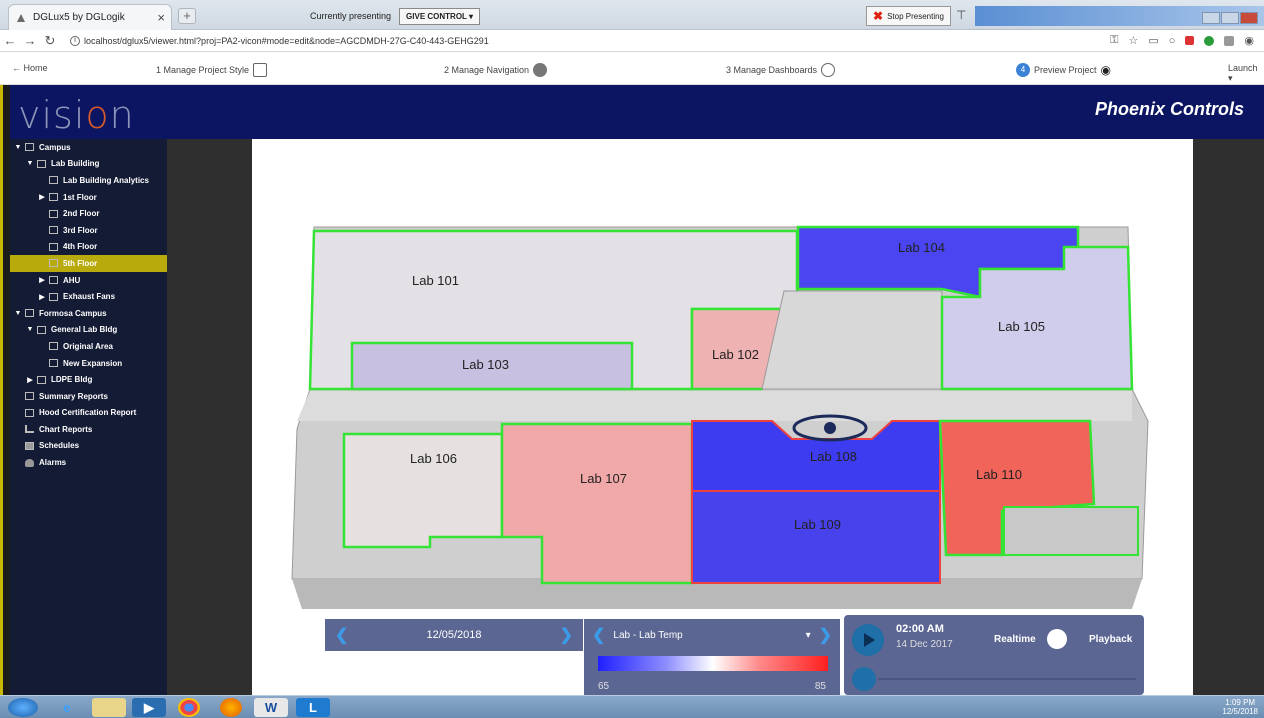 The height and width of the screenshot is (718, 1264). I want to click on tab-close-icon: ×, so click(161, 17).